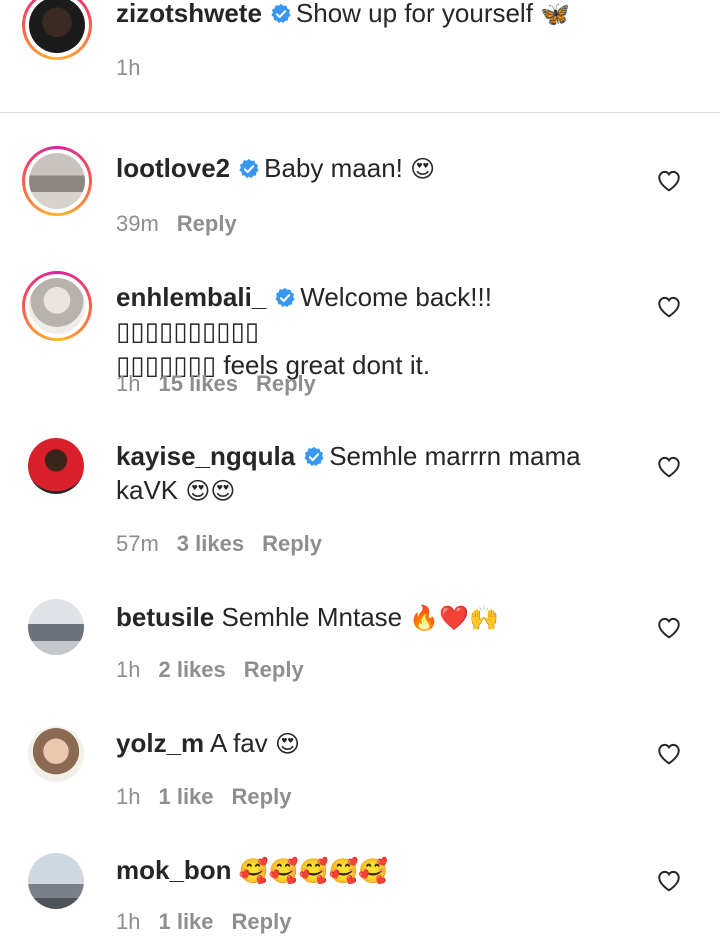  I want to click on comment-time: 57m, so click(137, 543).